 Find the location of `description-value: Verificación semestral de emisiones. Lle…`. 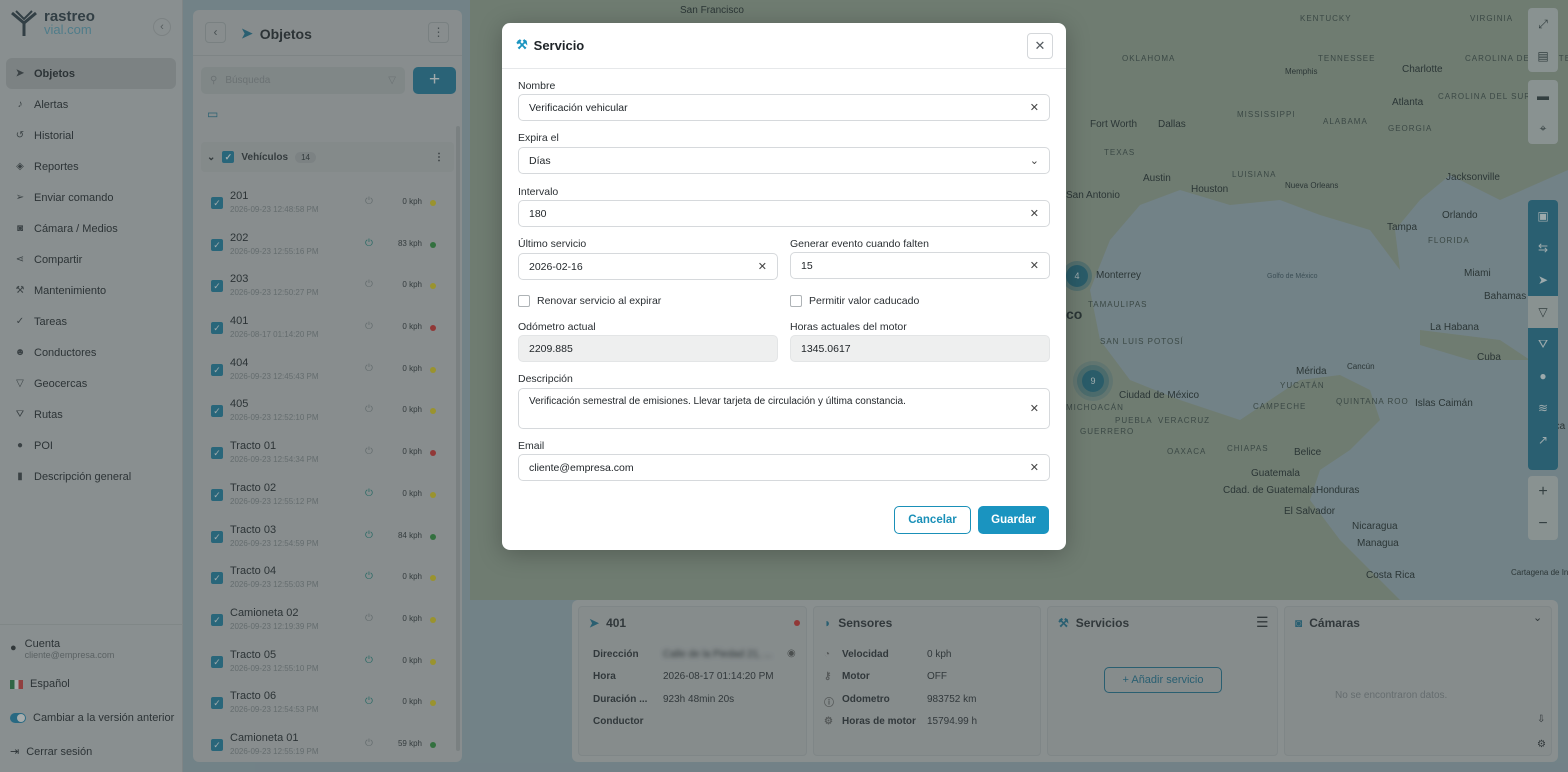

description-value: Verificación semestral de emisiones. Lle… is located at coordinates (717, 401).